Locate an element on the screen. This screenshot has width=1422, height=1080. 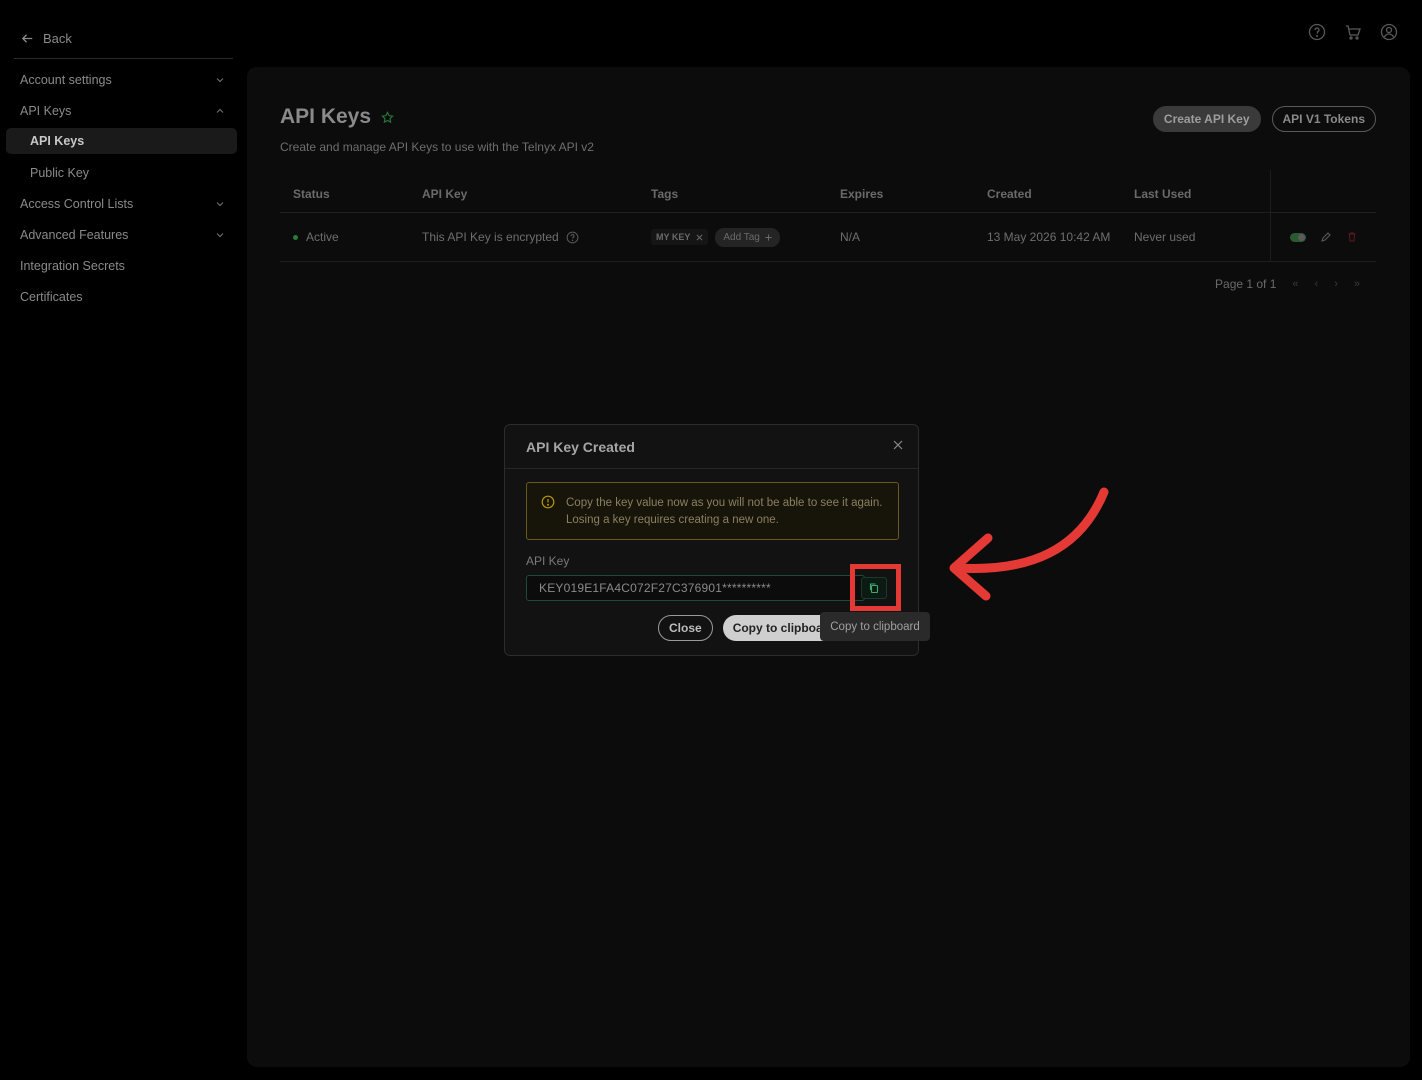
user-icon is located at coordinates (1389, 32).